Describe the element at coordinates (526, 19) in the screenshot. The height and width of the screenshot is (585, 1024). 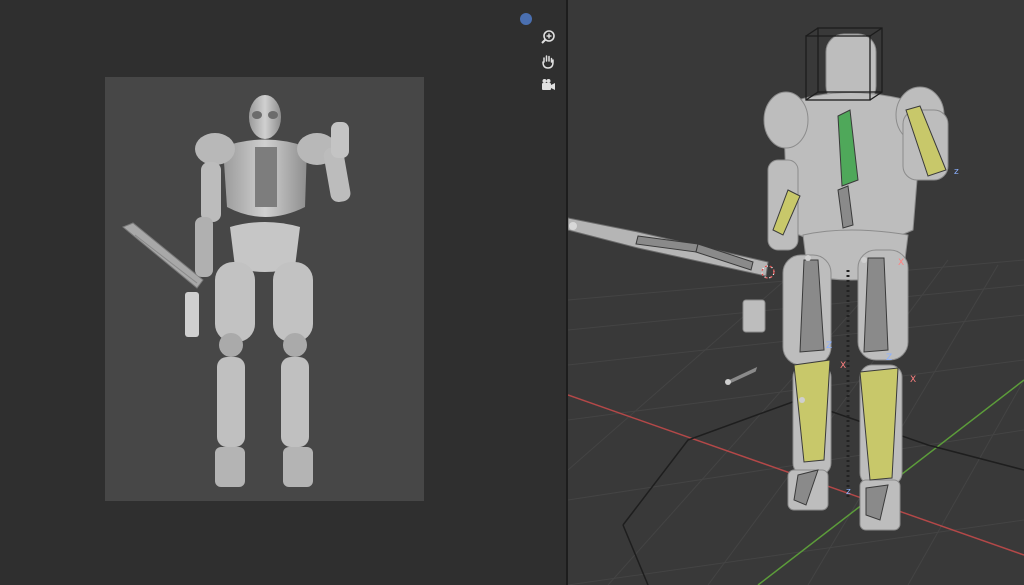
I see `circle-dot-icon` at that location.